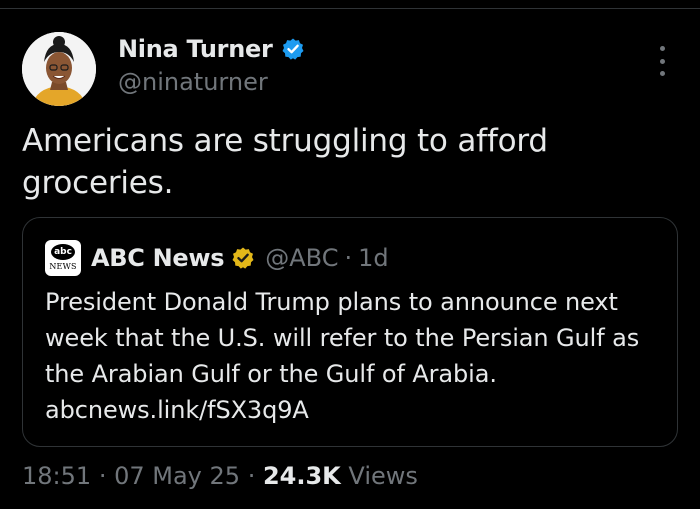 The image size is (700, 509). I want to click on quoted-display-name: ABC News, so click(158, 258).